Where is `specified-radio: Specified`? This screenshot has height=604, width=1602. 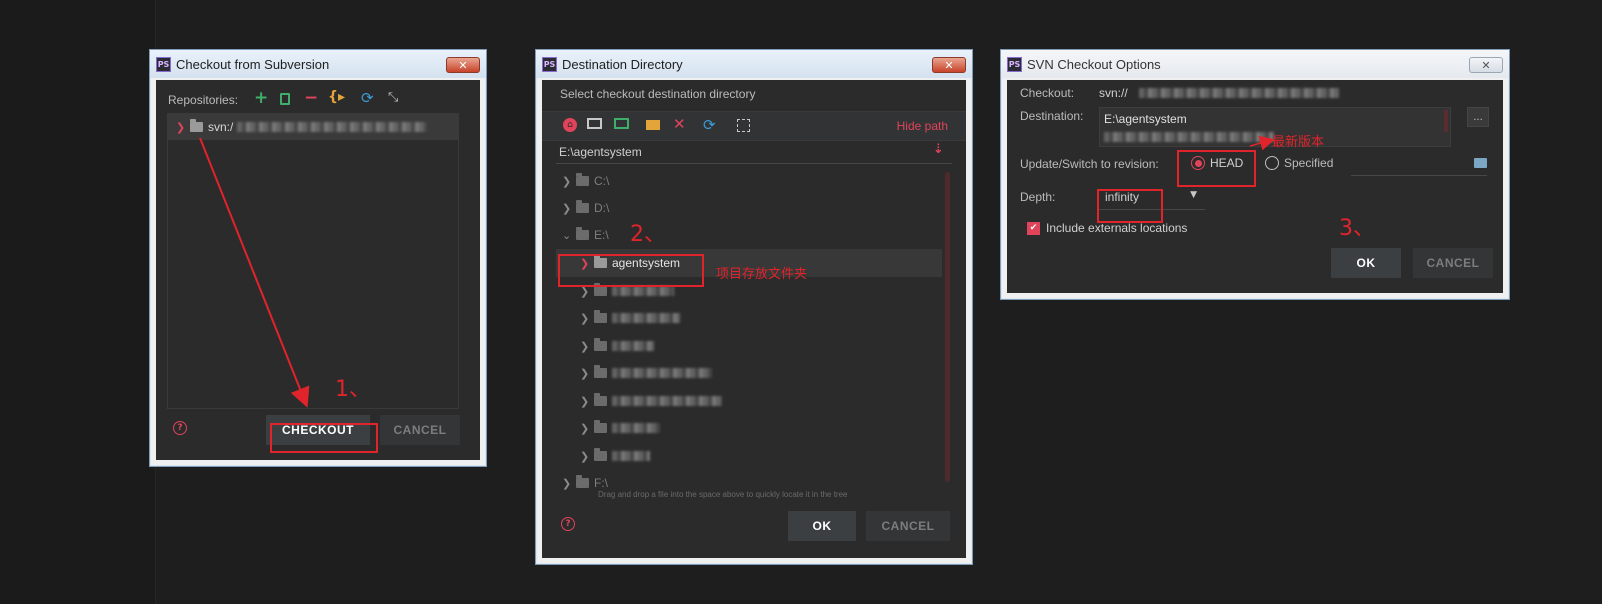
specified-radio: Specified is located at coordinates (1299, 163).